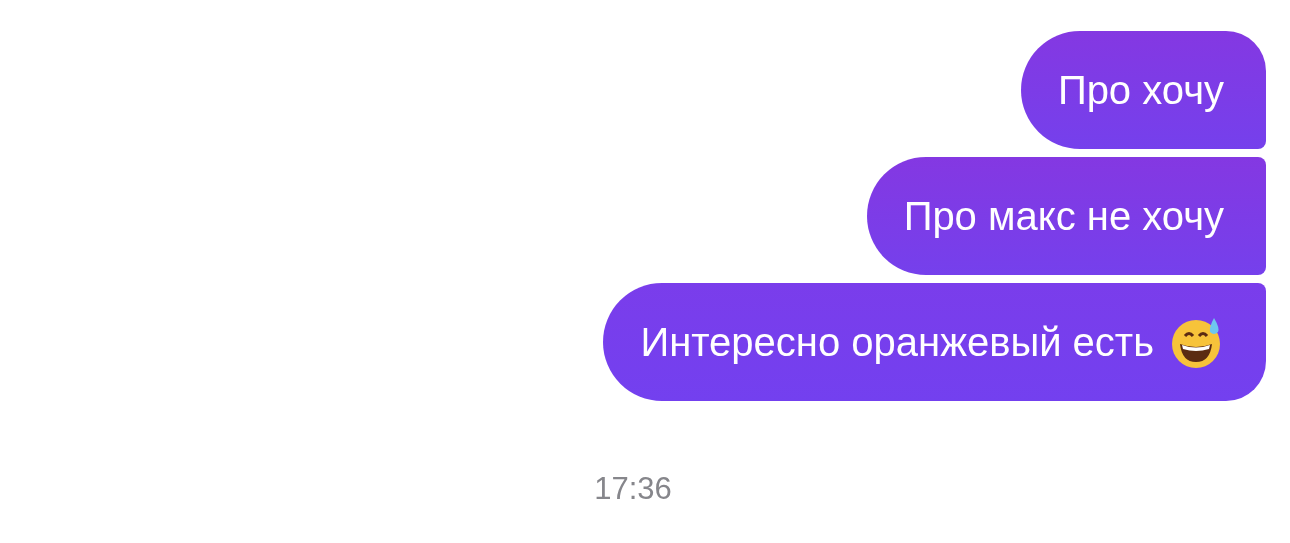  I want to click on message-text: Интересно оранжевый есть, so click(897, 342).